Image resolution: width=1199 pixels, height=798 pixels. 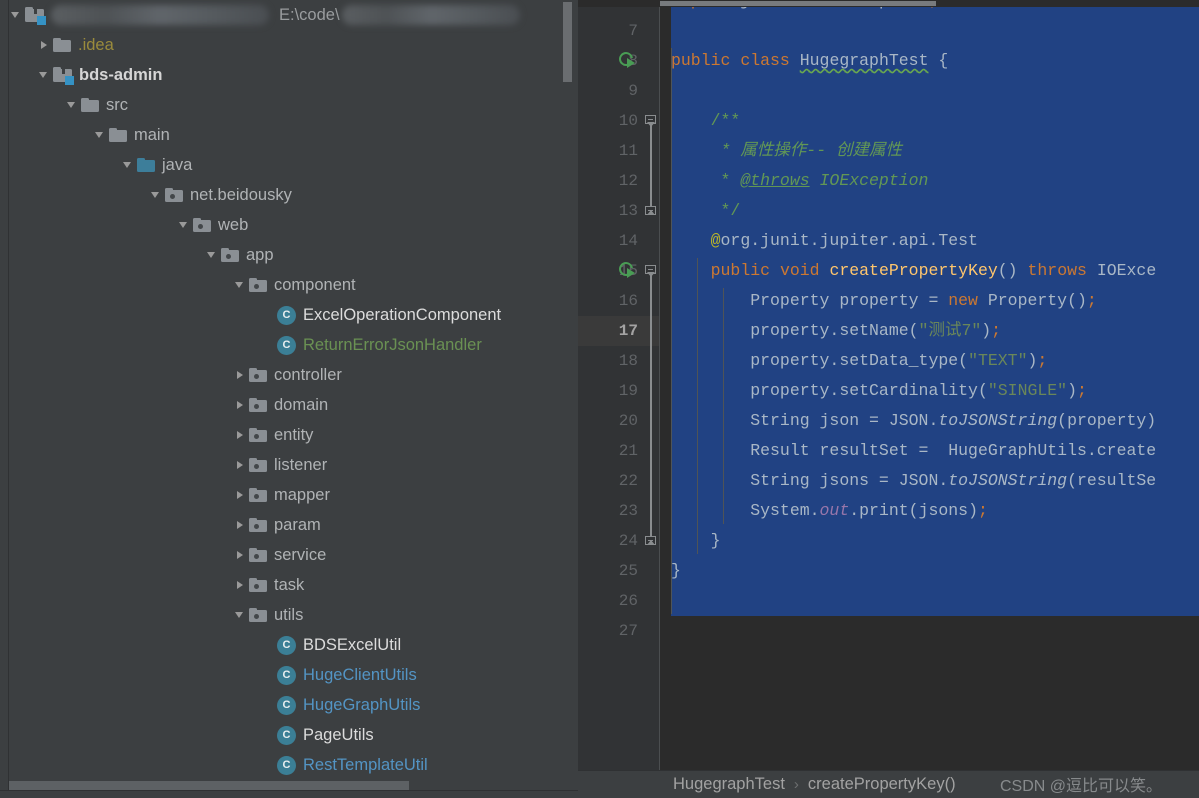 I want to click on tree-item-label: param, so click(x=297, y=525).